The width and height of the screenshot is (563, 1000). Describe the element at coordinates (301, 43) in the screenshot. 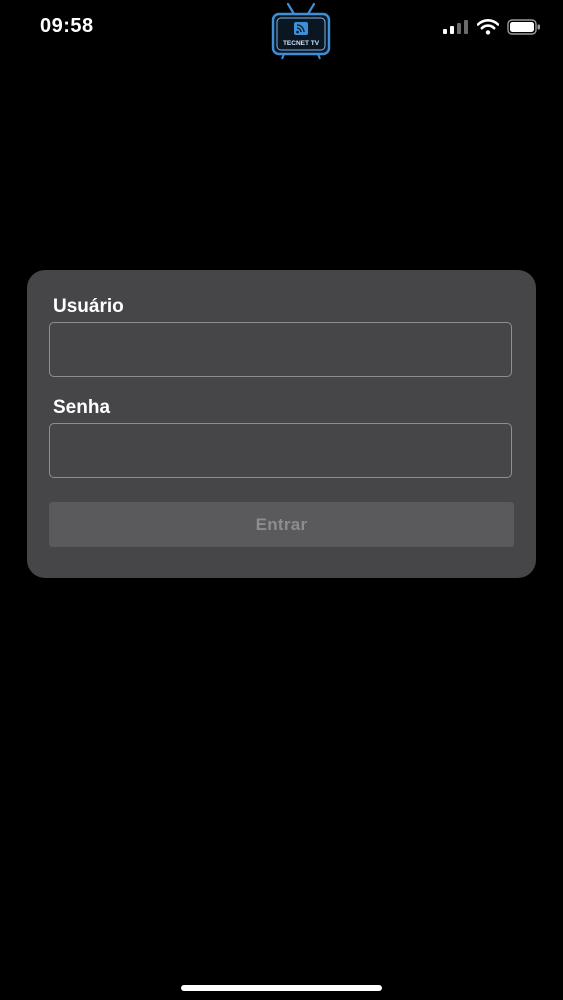

I see `logo-text: TECNET TV` at that location.